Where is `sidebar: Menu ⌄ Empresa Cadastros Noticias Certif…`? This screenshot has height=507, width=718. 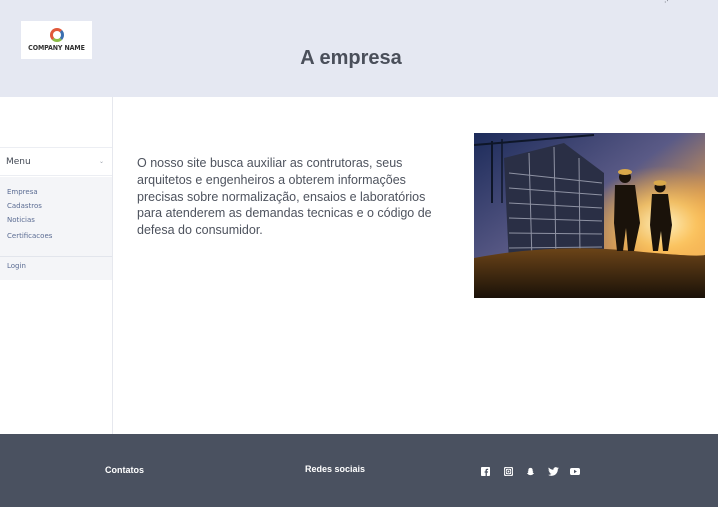 sidebar: Menu ⌄ Empresa Cadastros Noticias Certif… is located at coordinates (56, 265).